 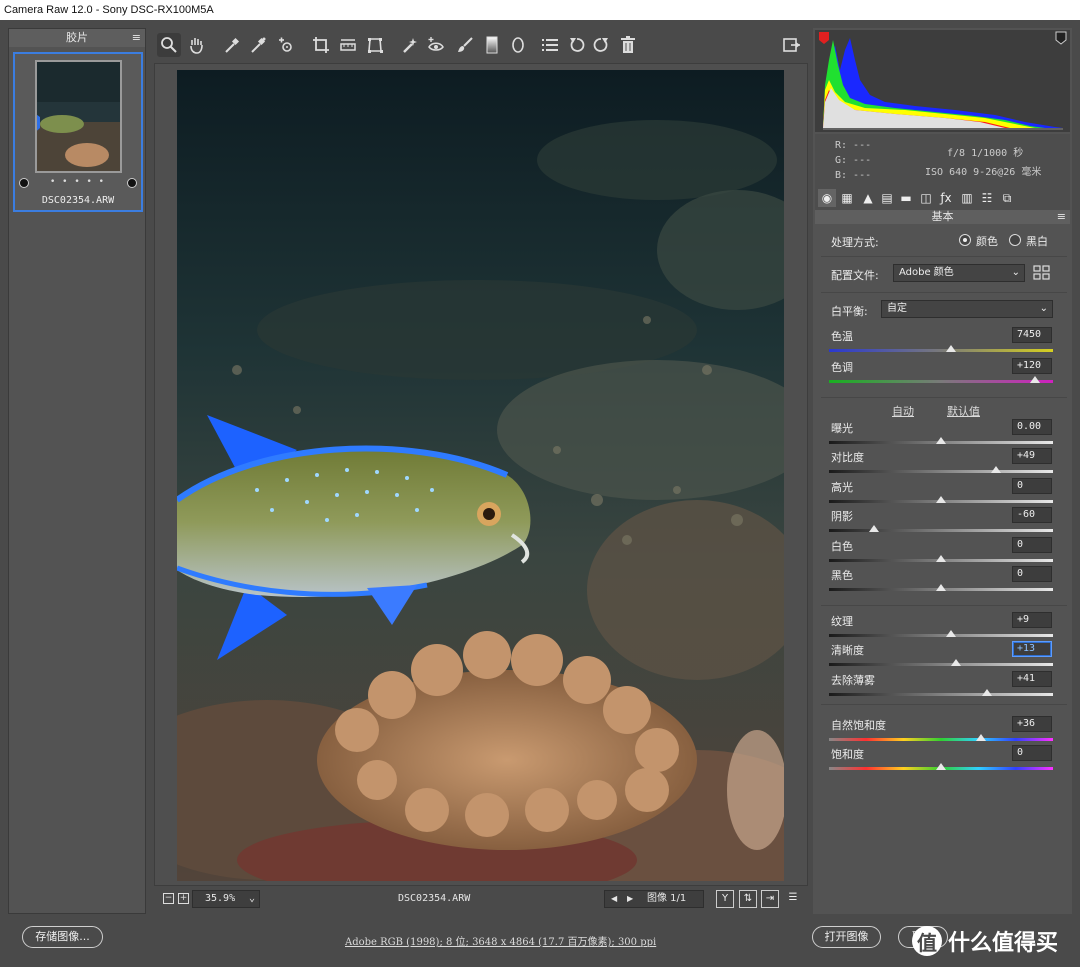 I want to click on copy-settings-icon: ⇥, so click(x=770, y=899).